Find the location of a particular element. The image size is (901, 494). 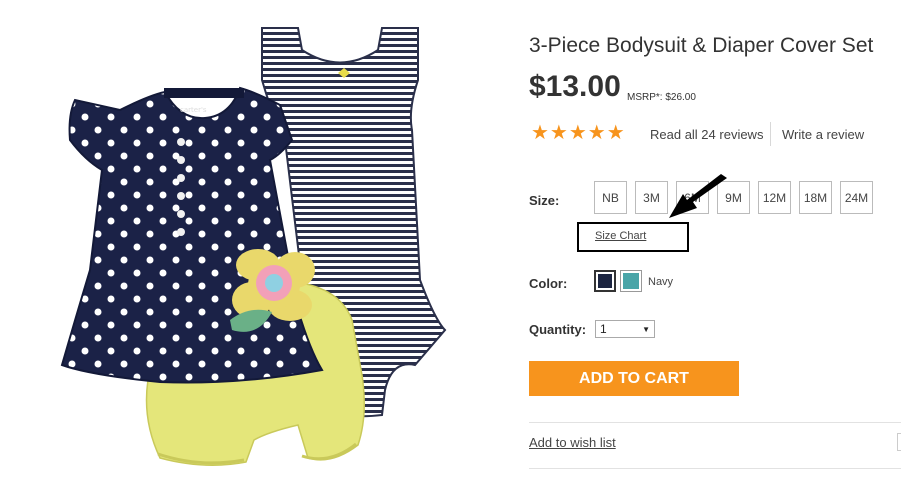

msrp-price: MSRP*: $26.00 is located at coordinates (661, 97).